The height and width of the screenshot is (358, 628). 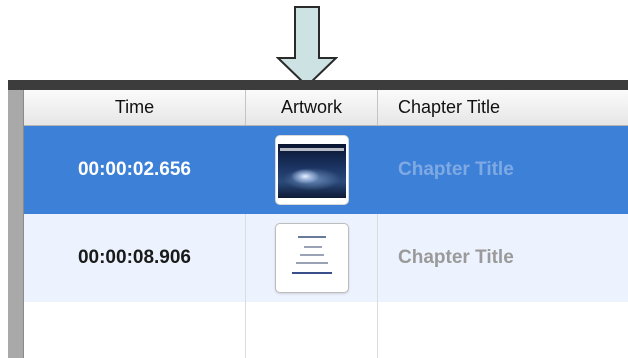 What do you see at coordinates (16, 224) in the screenshot?
I see `table-left-gutter` at bounding box center [16, 224].